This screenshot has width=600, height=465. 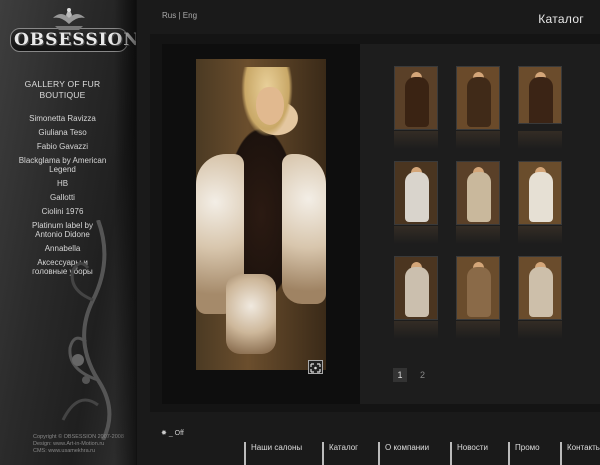 What do you see at coordinates (580, 453) in the screenshot?
I see `nav-contacts: Контакты` at bounding box center [580, 453].